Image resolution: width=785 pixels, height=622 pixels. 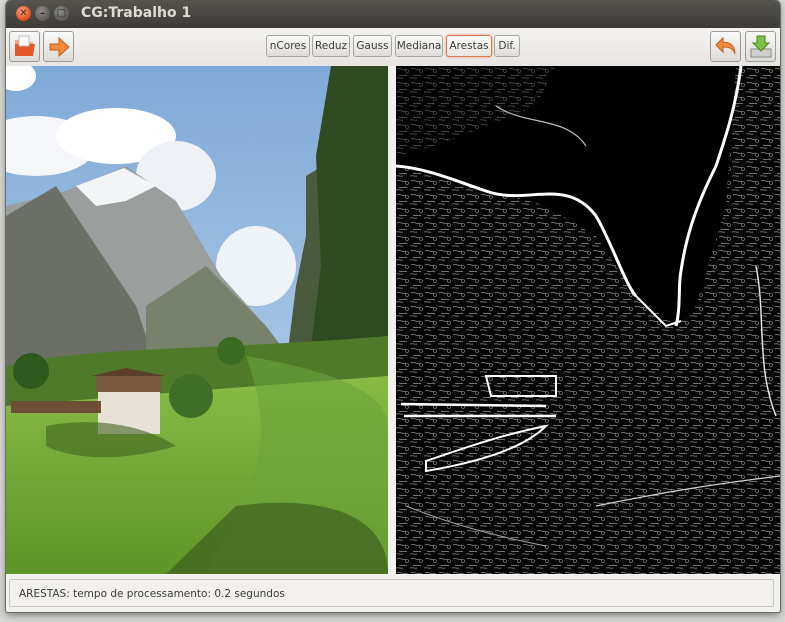 What do you see at coordinates (392, 320) in the screenshot?
I see `panel-divider` at bounding box center [392, 320].